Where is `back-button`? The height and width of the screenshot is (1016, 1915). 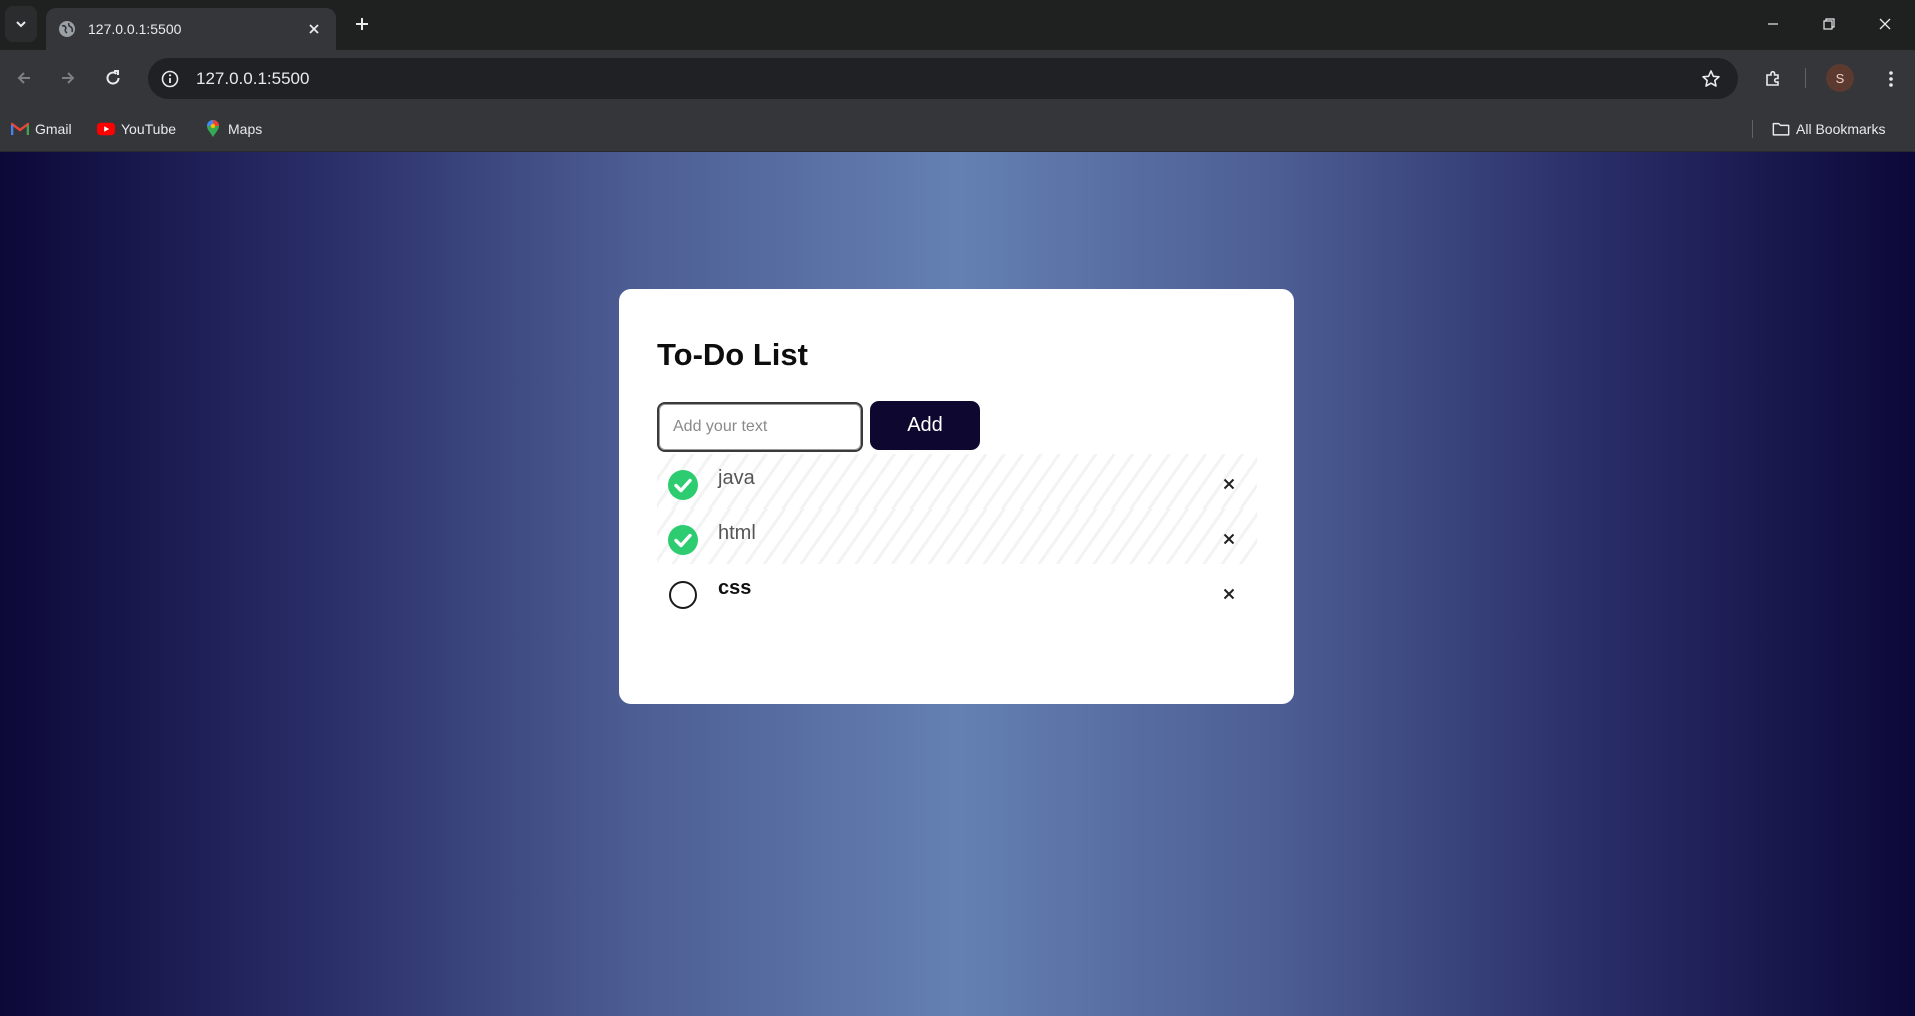 back-button is located at coordinates (24, 78).